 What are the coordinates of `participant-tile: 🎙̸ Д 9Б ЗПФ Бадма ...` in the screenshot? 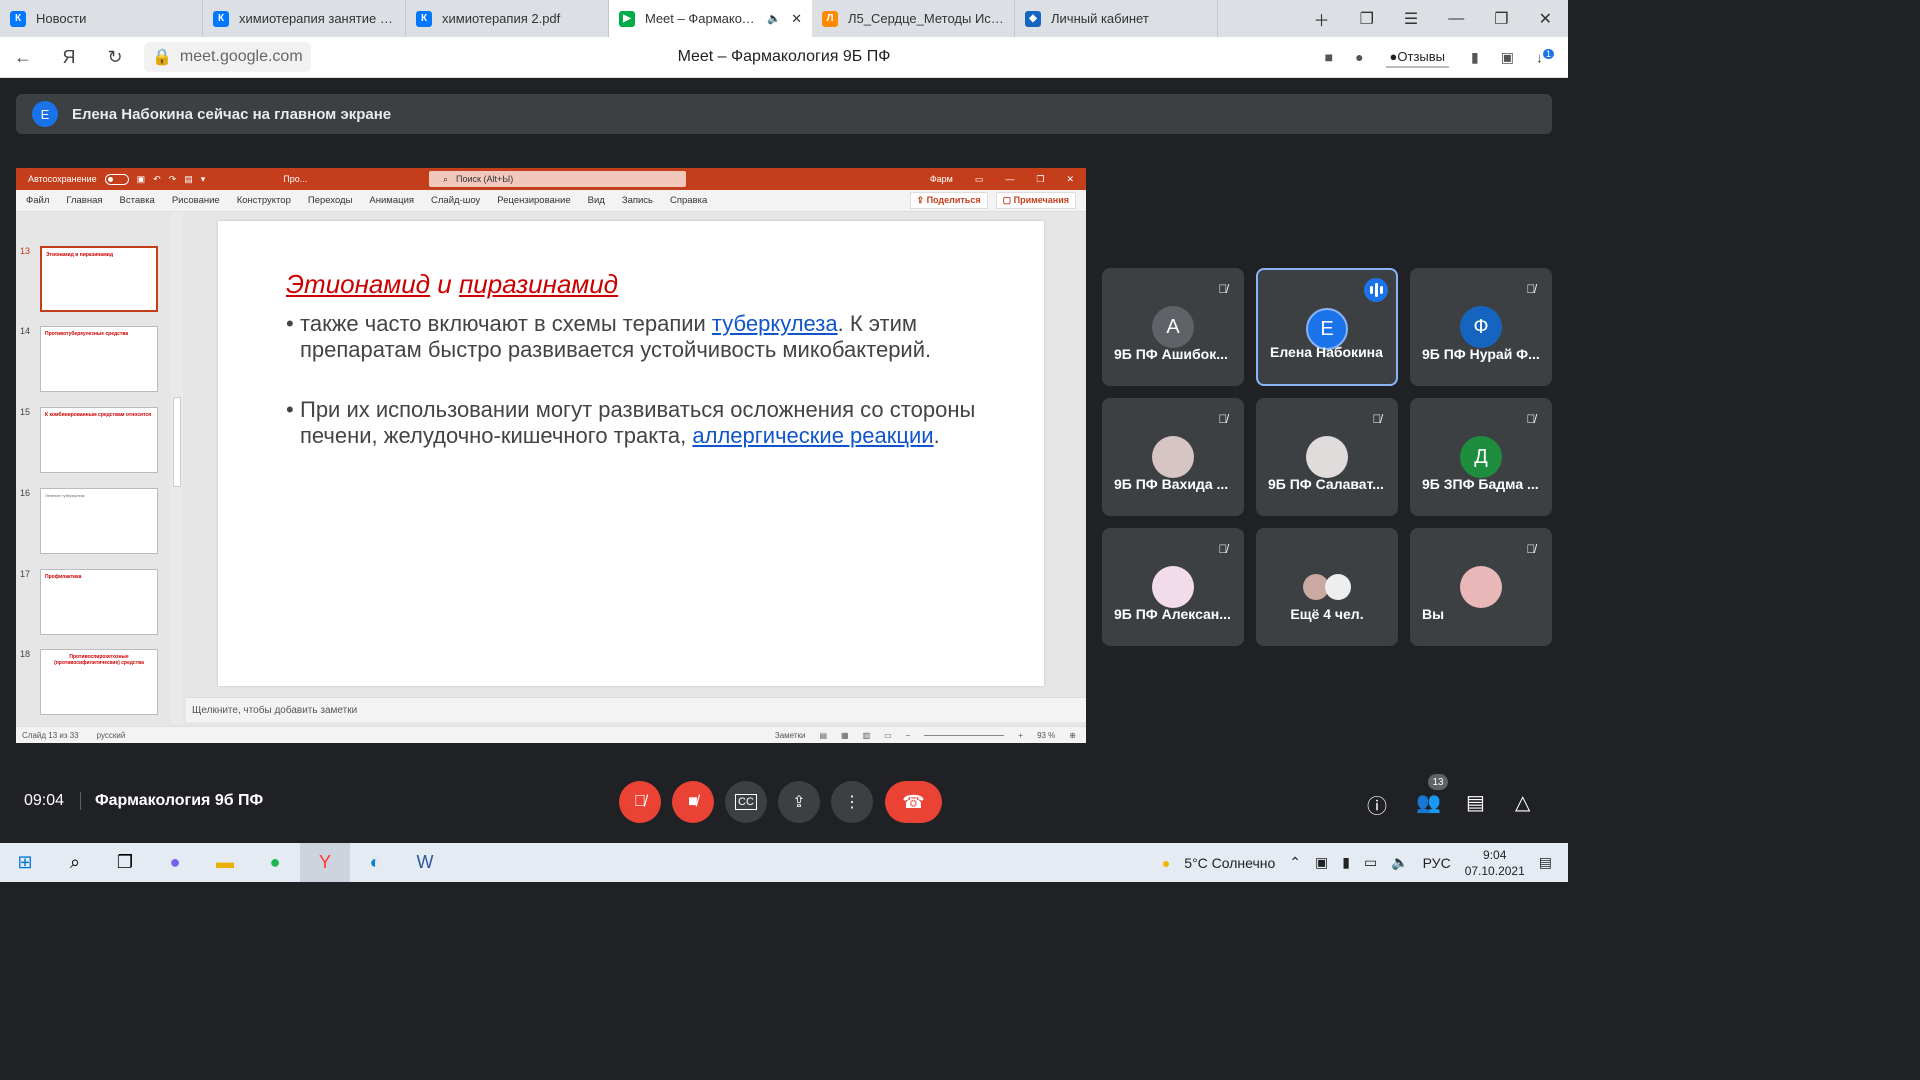 It's located at (1481, 457).